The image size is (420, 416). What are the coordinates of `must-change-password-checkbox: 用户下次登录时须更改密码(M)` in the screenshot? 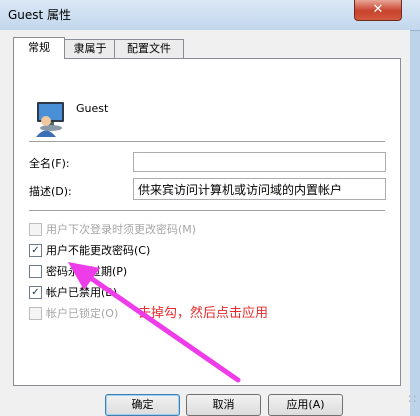 It's located at (112, 229).